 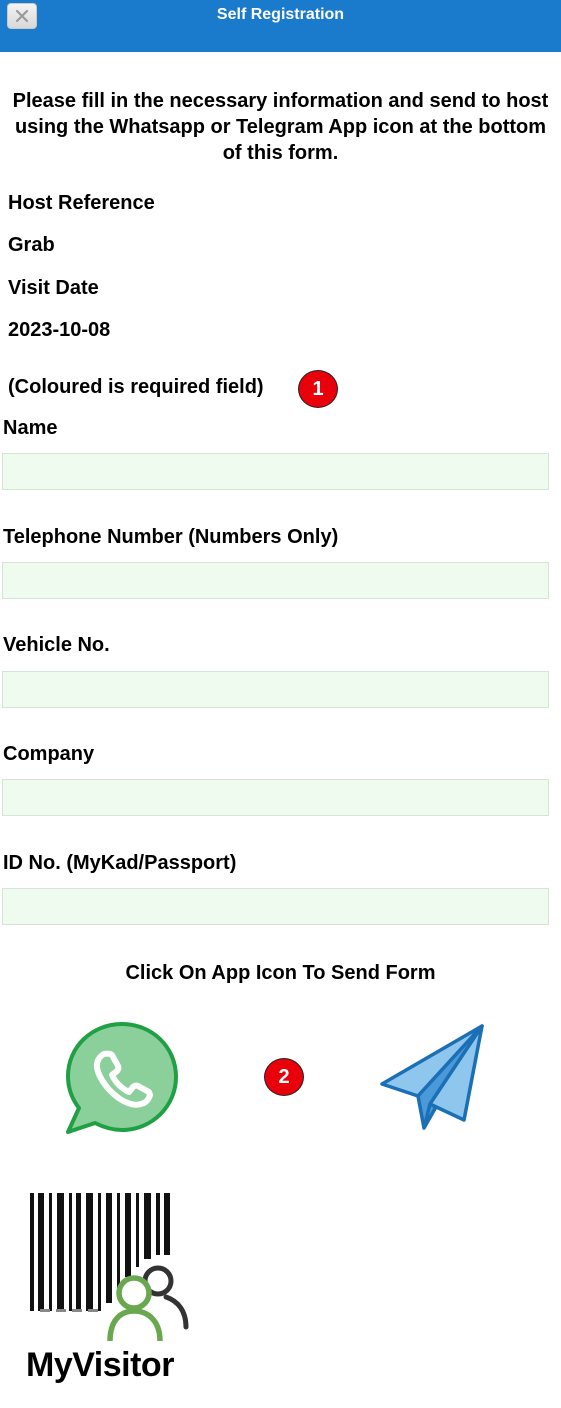 I want to click on host-reference-label: Host Reference, so click(x=81, y=203).